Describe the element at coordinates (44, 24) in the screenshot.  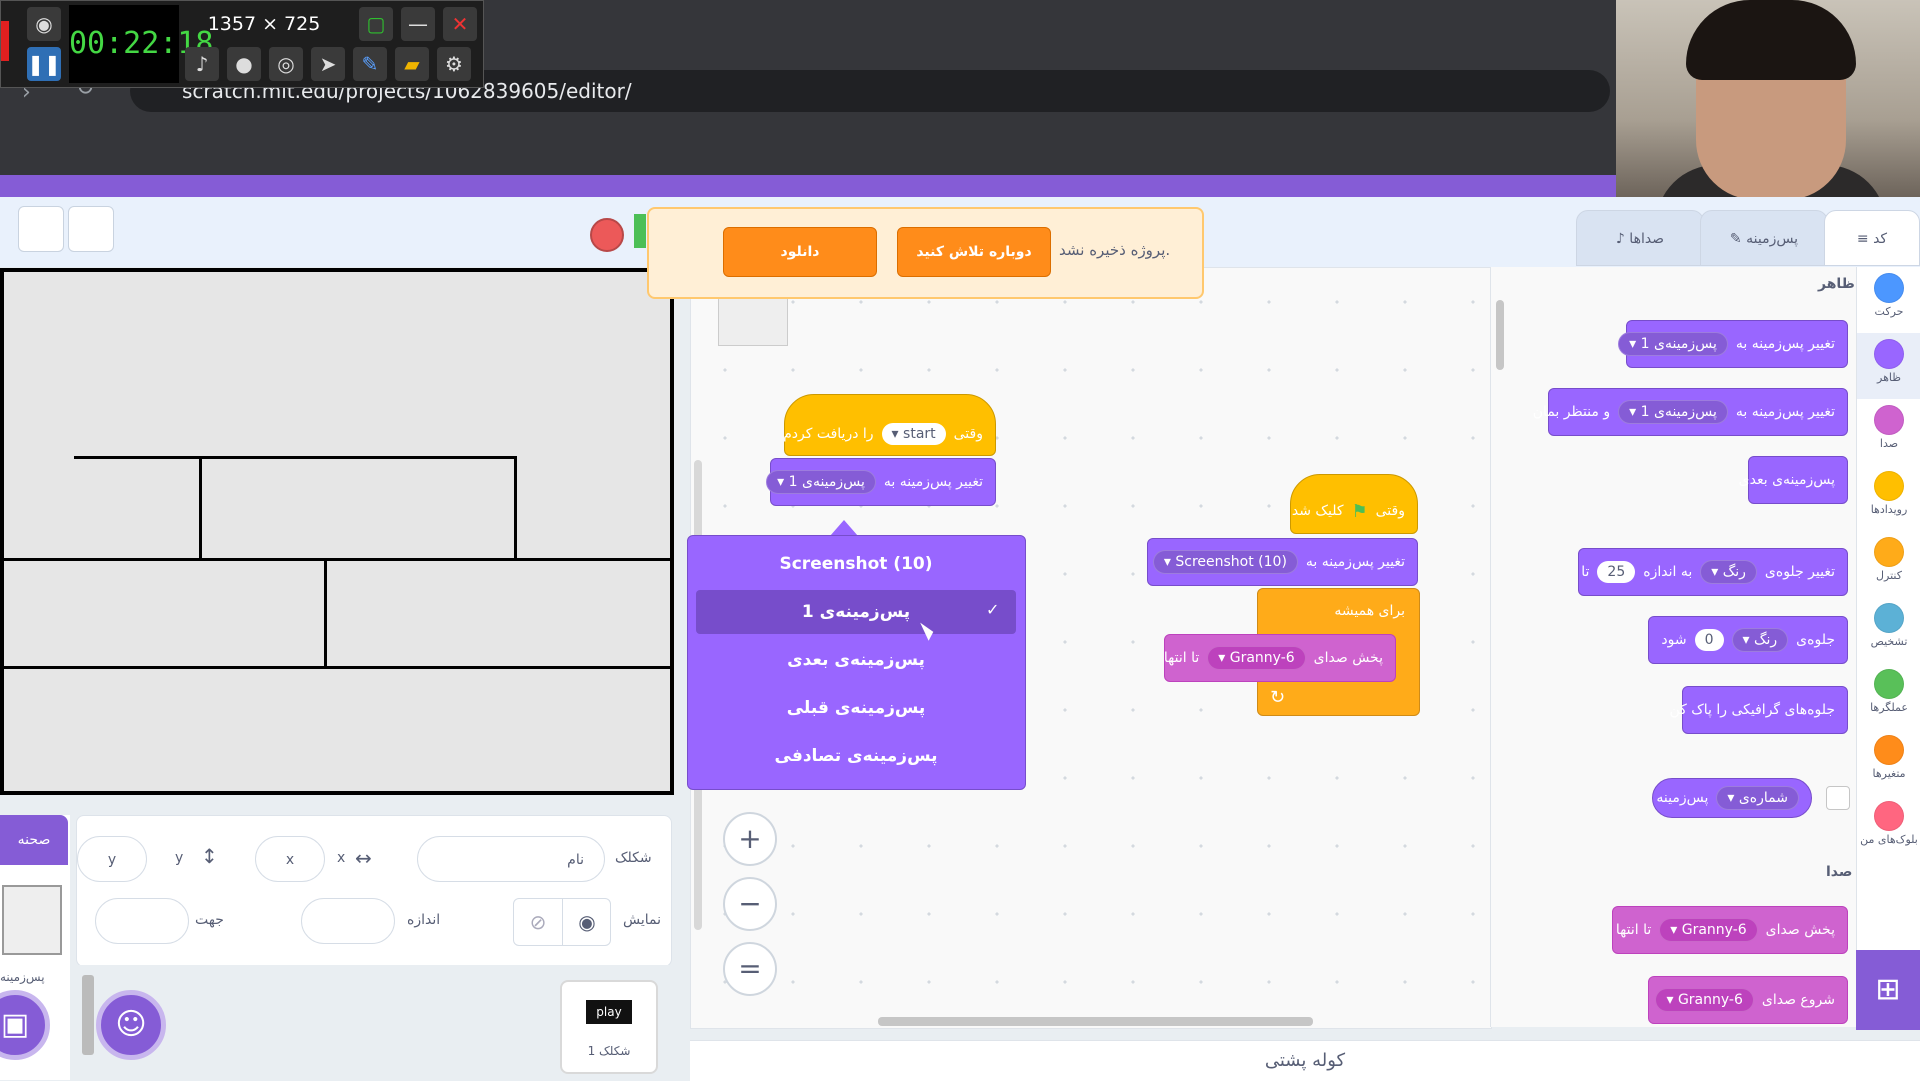
I see `camera-icon: ◉` at that location.